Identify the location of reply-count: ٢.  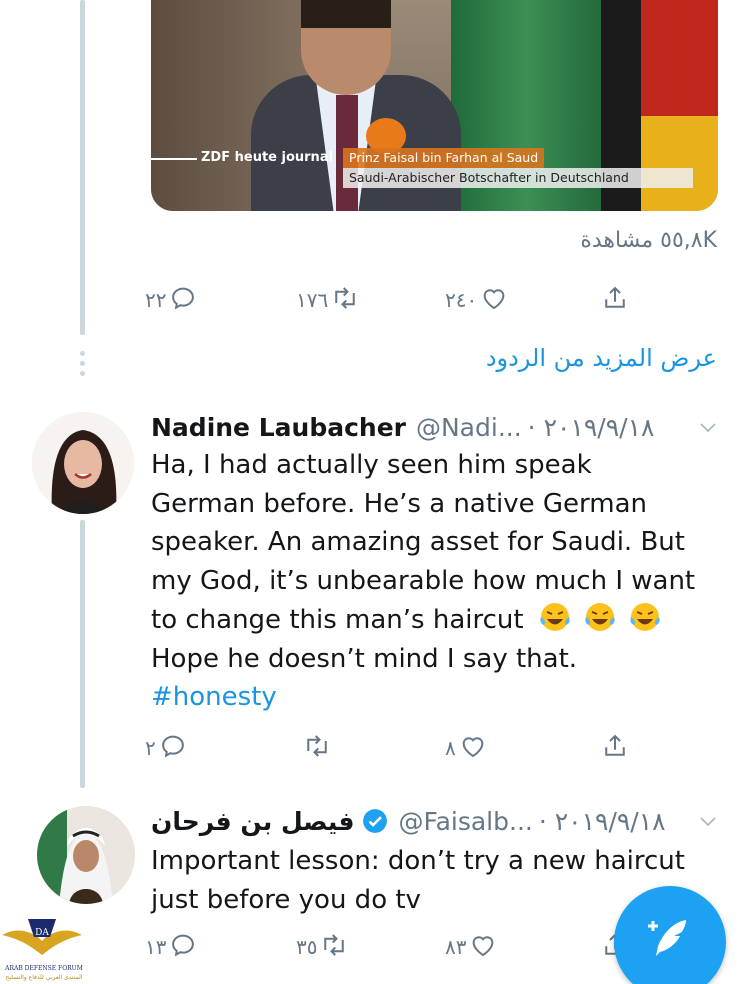
(150, 748).